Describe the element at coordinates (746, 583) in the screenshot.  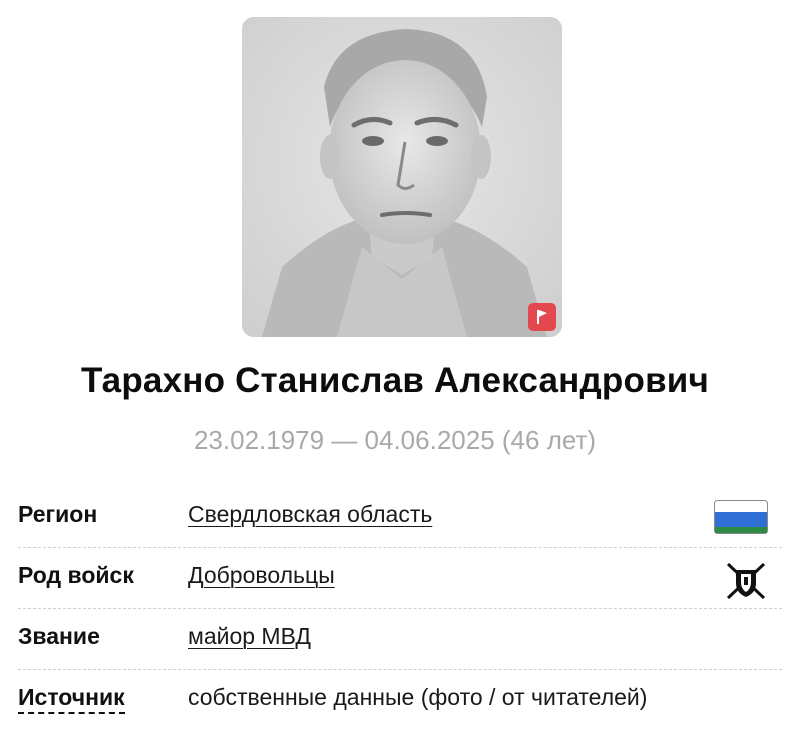
I see `volunteers-emblem-icon` at that location.